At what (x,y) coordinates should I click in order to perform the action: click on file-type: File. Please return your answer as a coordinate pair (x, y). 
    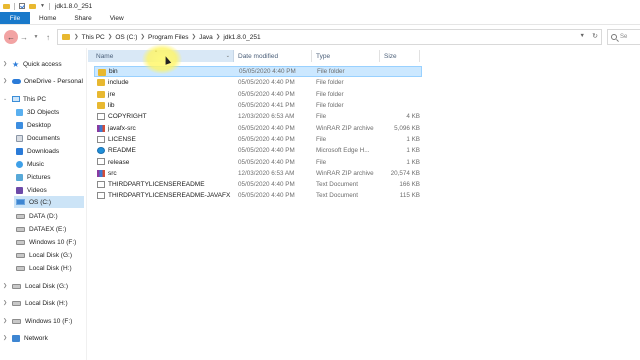
    Looking at the image, I should click on (321, 139).